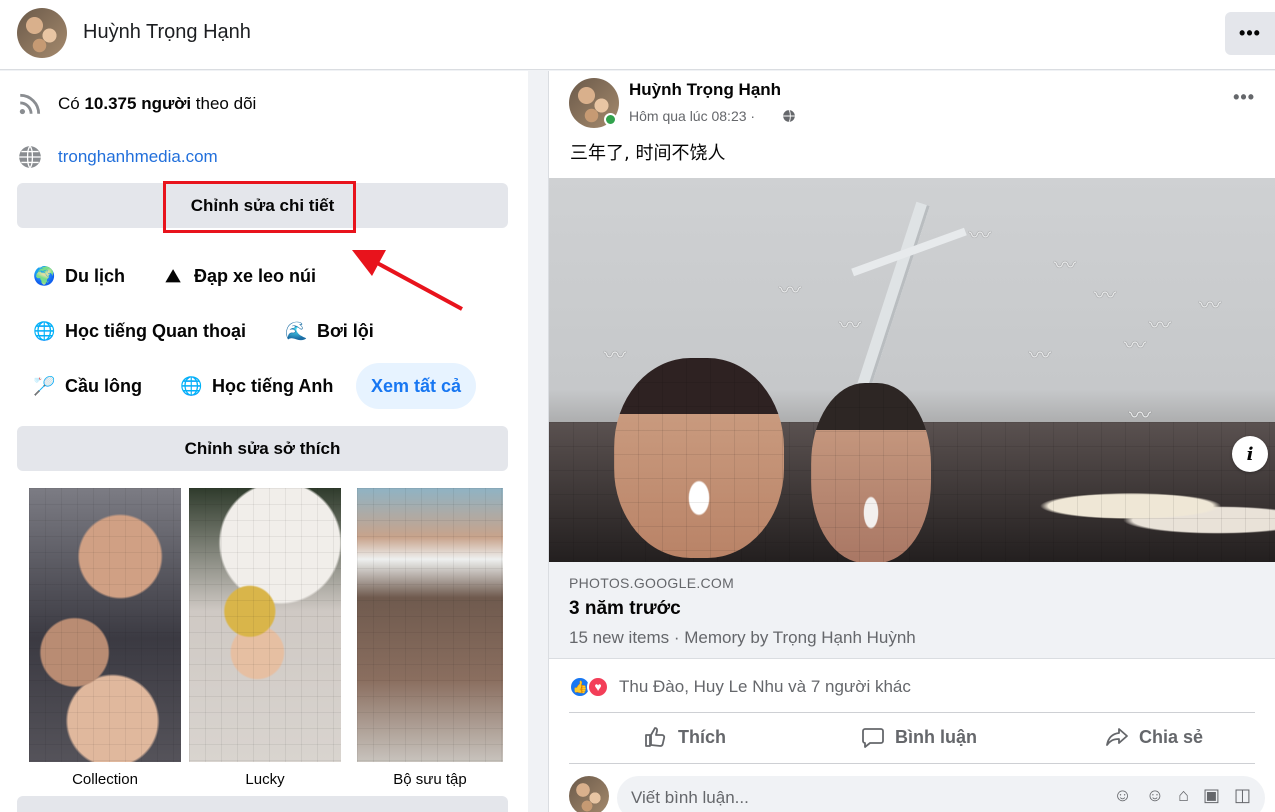 This screenshot has width=1275, height=812. I want to click on earth-icon: 🌍, so click(44, 276).